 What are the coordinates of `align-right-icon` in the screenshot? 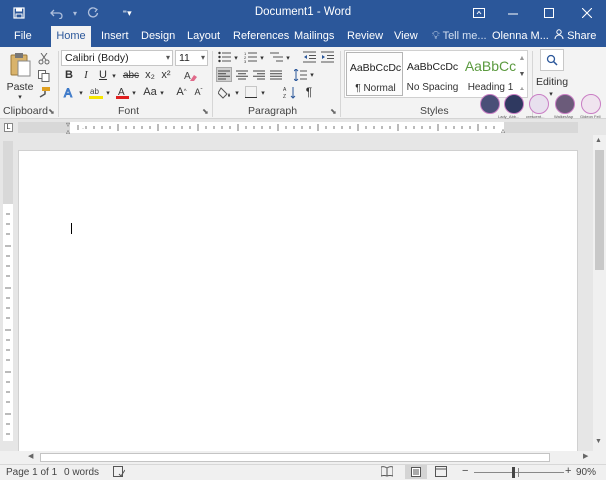 It's located at (259, 74).